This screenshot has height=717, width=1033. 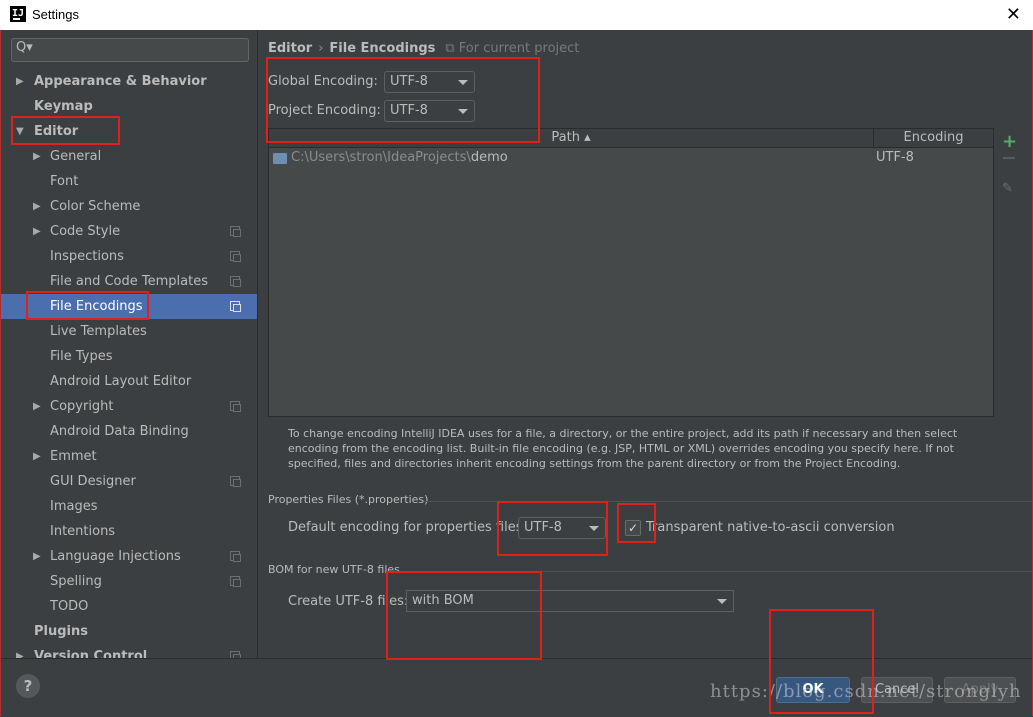 I want to click on sidebar-item-label: Plugins, so click(x=61, y=631).